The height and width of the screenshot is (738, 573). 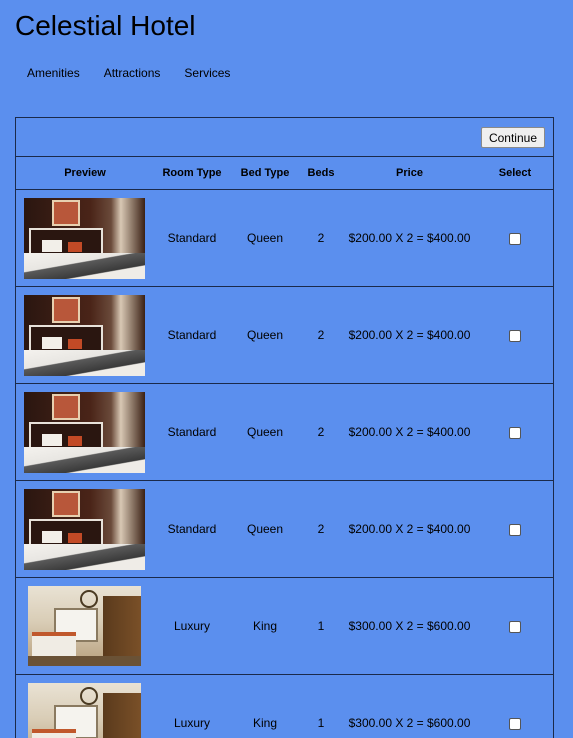 What do you see at coordinates (409, 173) in the screenshot?
I see `header-price: Price` at bounding box center [409, 173].